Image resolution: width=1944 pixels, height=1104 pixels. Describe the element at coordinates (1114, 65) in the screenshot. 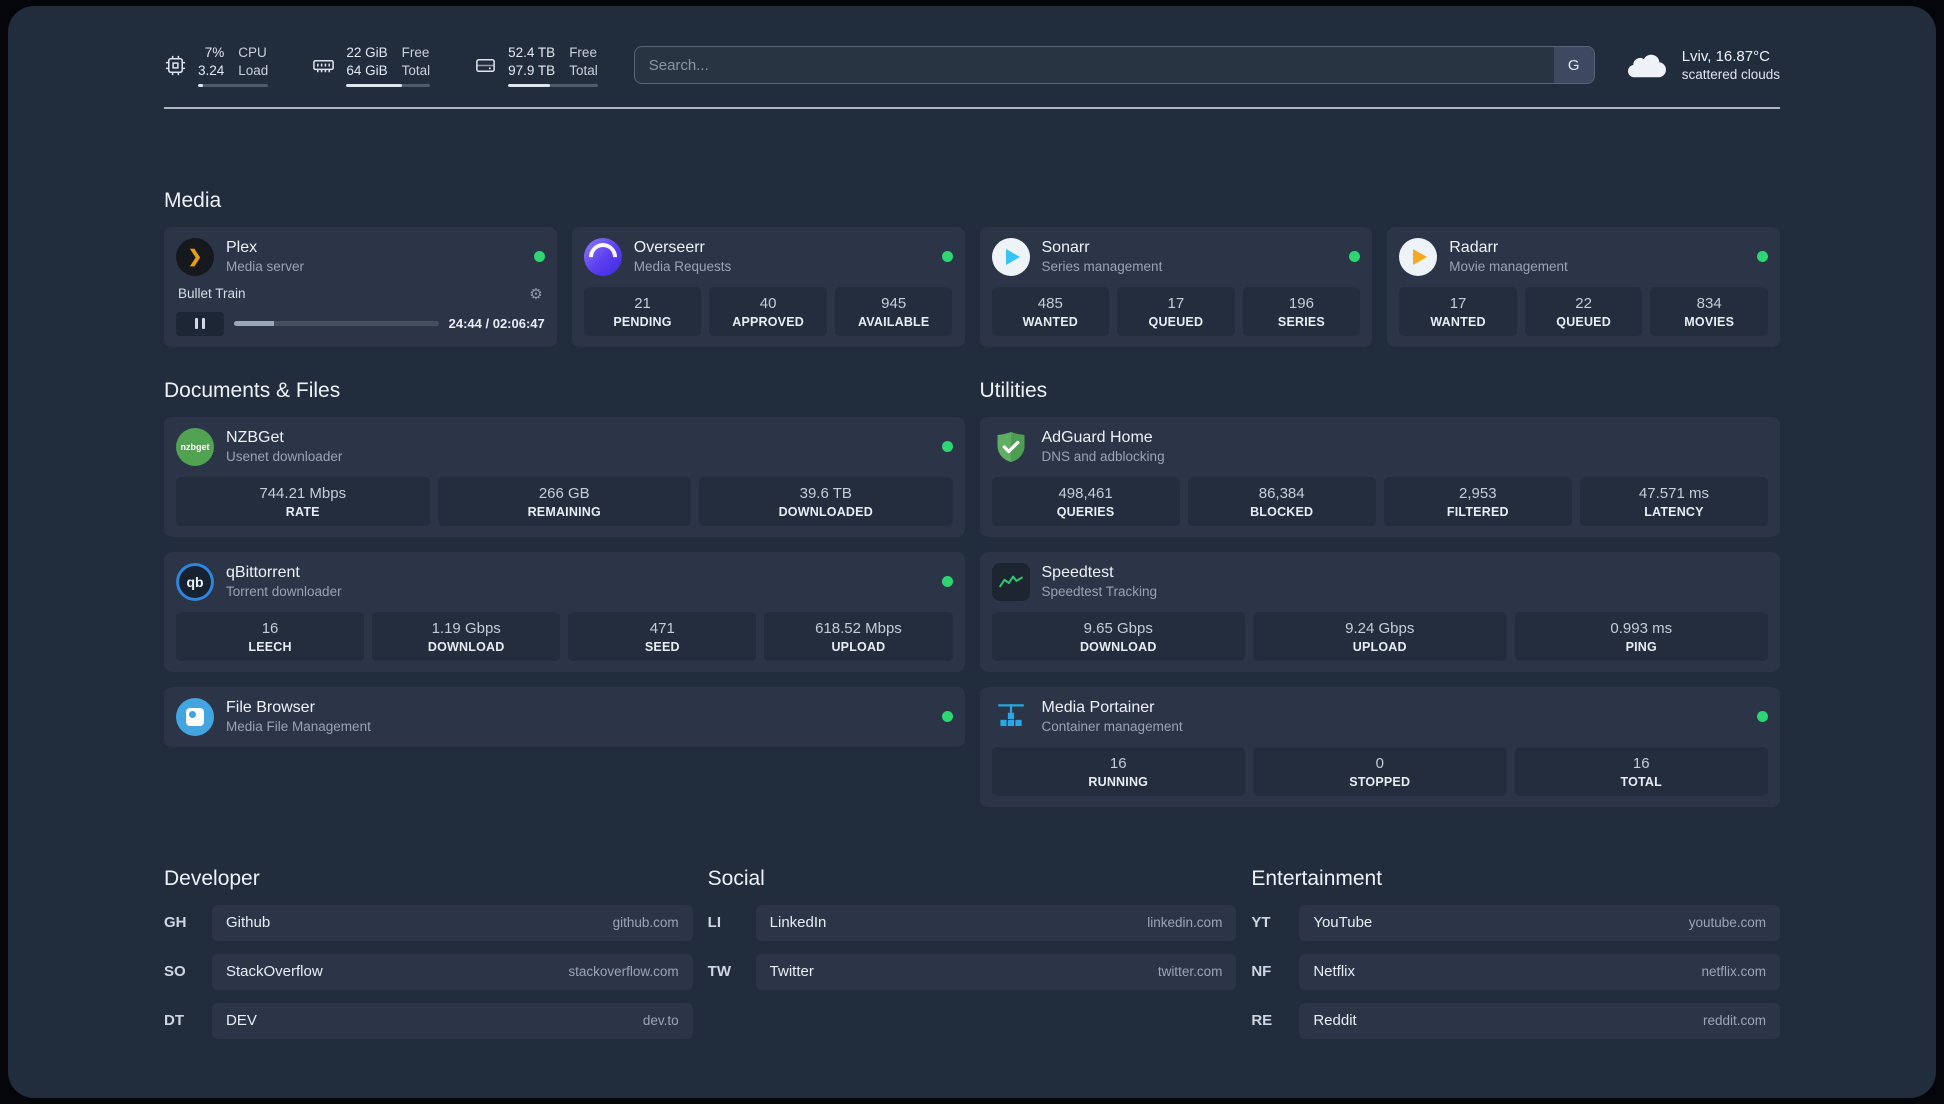

I see `search-input` at that location.